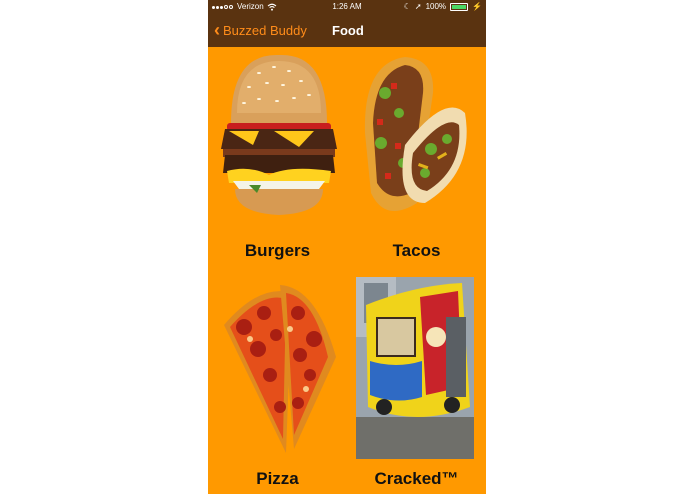 This screenshot has width=695, height=494. What do you see at coordinates (277, 250) in the screenshot?
I see `item-label: Burgers` at bounding box center [277, 250].